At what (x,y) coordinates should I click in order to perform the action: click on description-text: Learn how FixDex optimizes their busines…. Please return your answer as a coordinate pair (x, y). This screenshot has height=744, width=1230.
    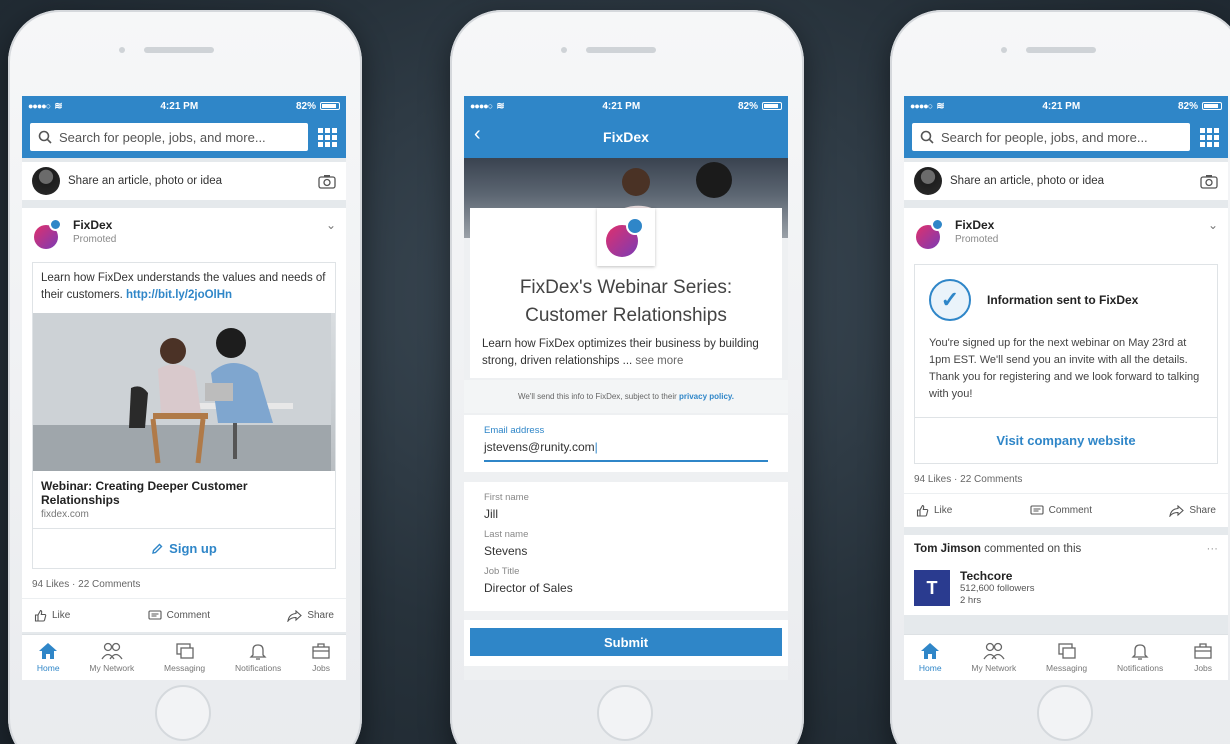
    Looking at the image, I should click on (620, 352).